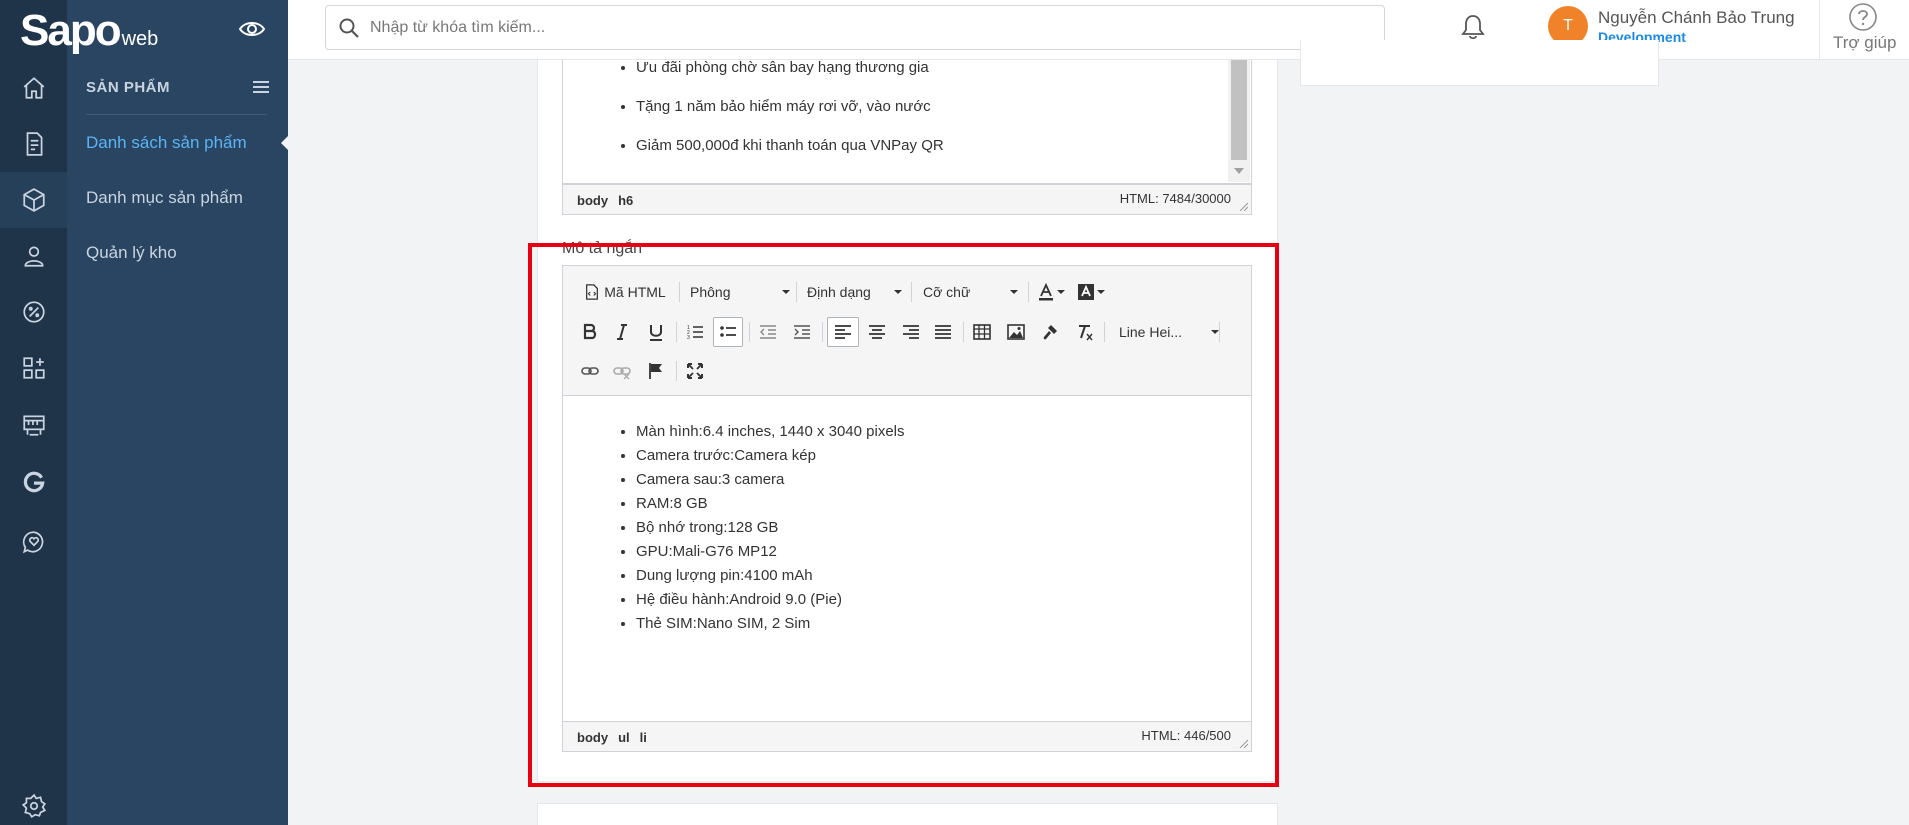 Image resolution: width=1909 pixels, height=825 pixels. What do you see at coordinates (1051, 292) in the screenshot?
I see `text-color-button` at bounding box center [1051, 292].